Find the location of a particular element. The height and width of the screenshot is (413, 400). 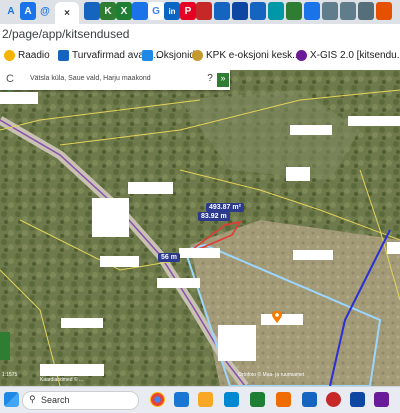

help-button: ? is located at coordinates (210, 80).